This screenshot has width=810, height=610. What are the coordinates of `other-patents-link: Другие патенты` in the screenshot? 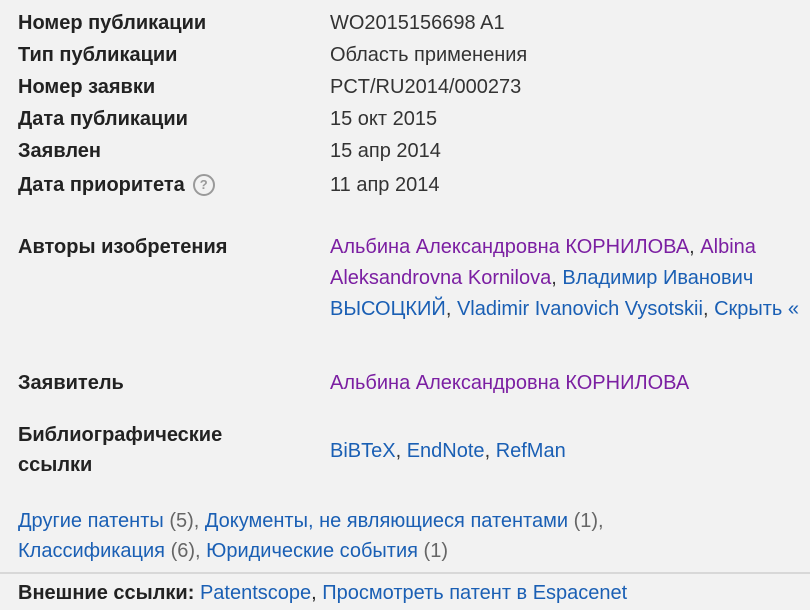 It's located at (91, 521).